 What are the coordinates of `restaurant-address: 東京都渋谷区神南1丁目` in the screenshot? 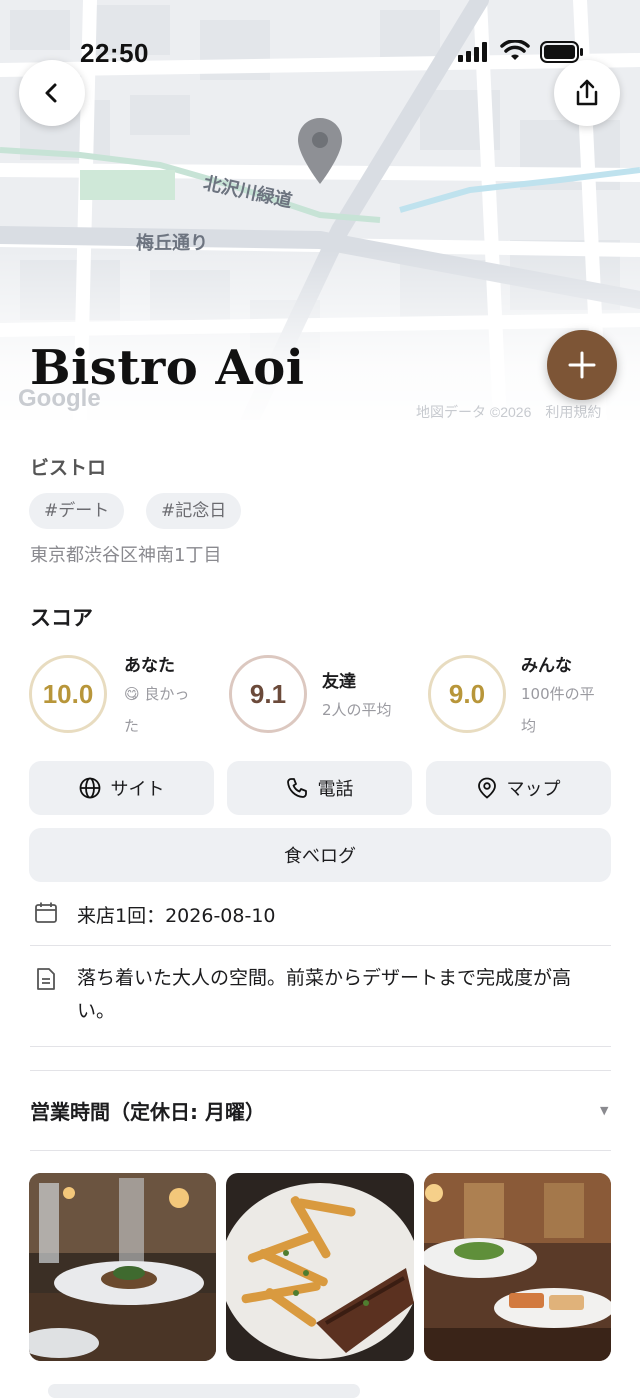 It's located at (126, 555).